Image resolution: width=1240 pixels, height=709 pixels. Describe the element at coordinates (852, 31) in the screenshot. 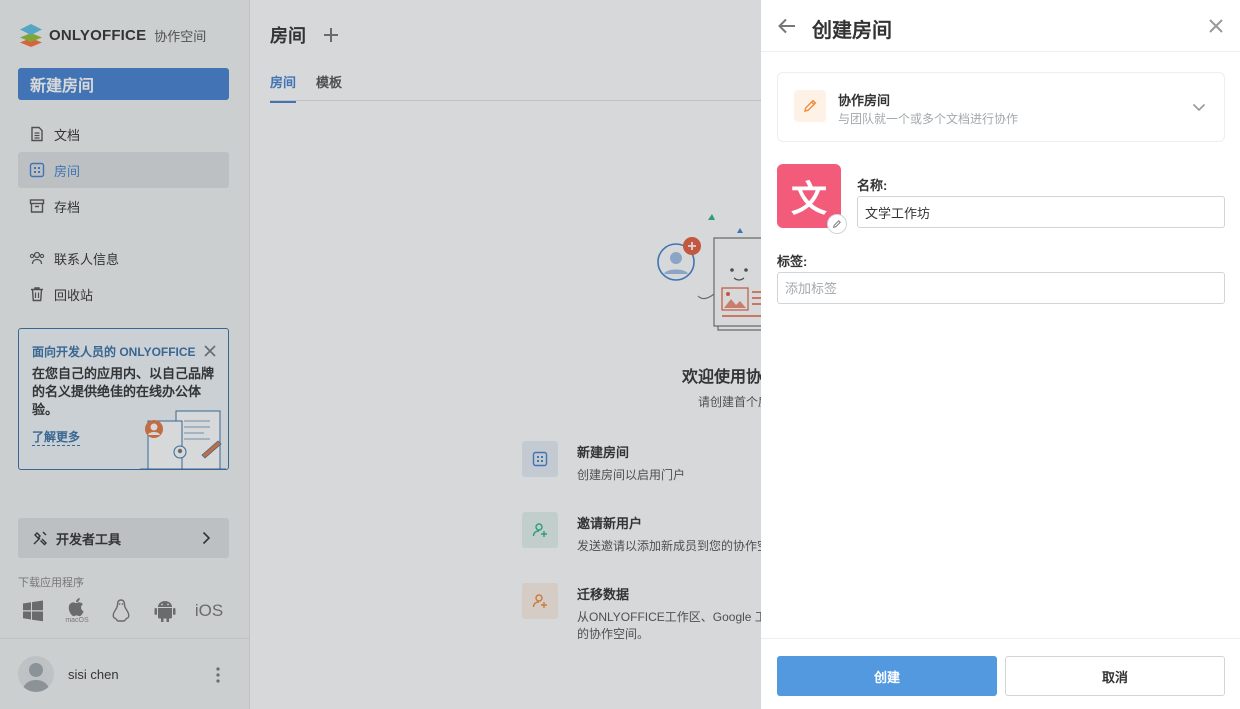

I see `panel-title: 创建房间` at that location.